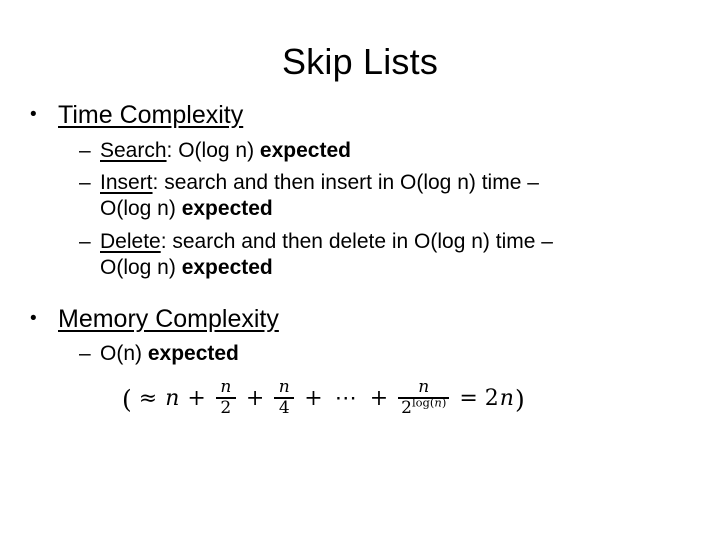 The image size is (720, 540). Describe the element at coordinates (213, 150) in the screenshot. I see `sub-bullet-search-rest: : O(log n)` at that location.